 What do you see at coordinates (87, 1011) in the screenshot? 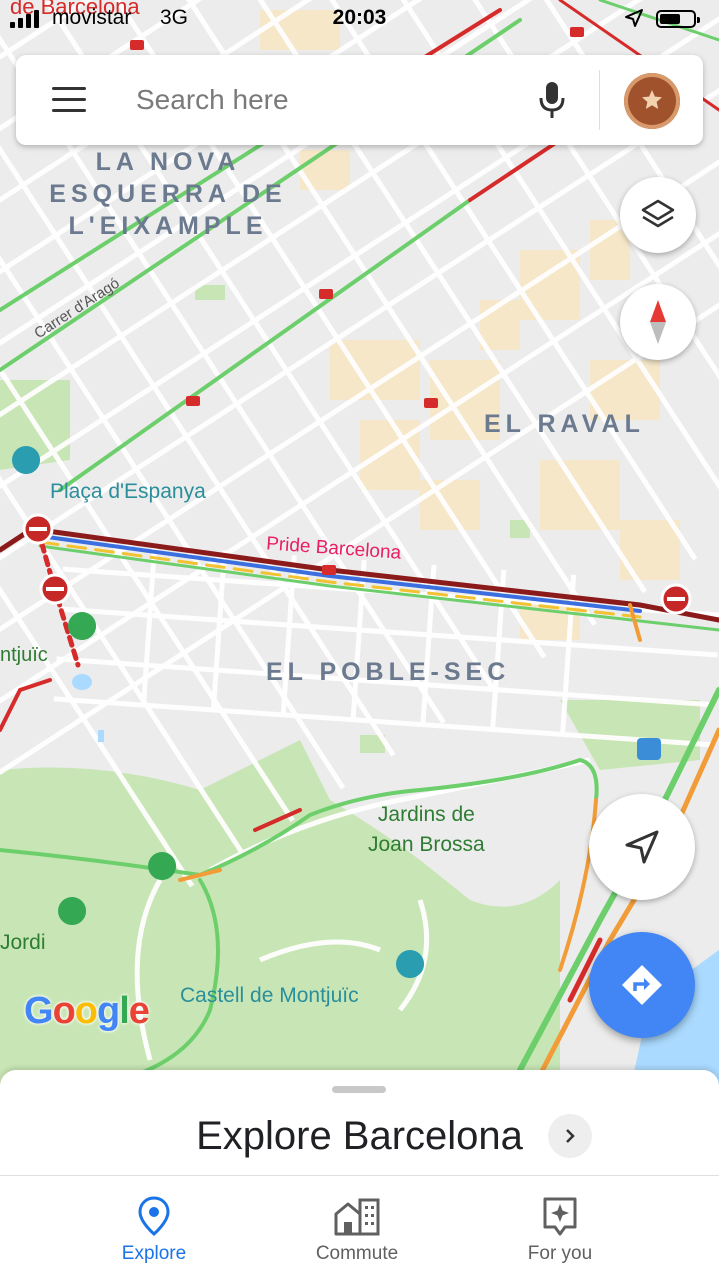
I see `google-logo: Google` at bounding box center [87, 1011].